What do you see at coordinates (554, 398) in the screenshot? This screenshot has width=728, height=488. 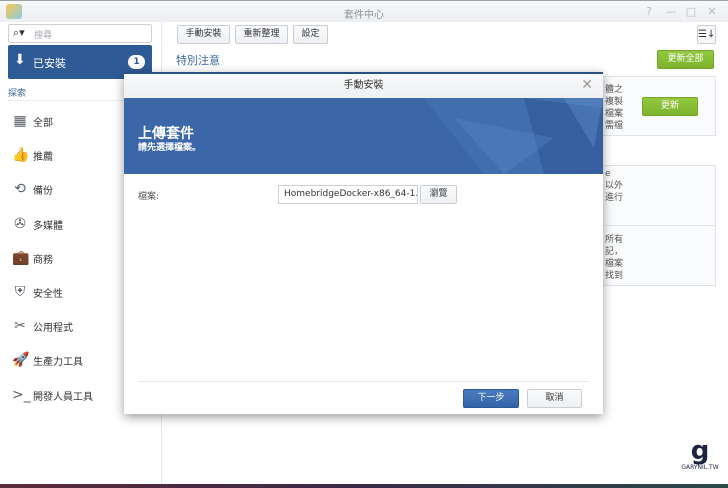 I see `cancel-button: 取消` at bounding box center [554, 398].